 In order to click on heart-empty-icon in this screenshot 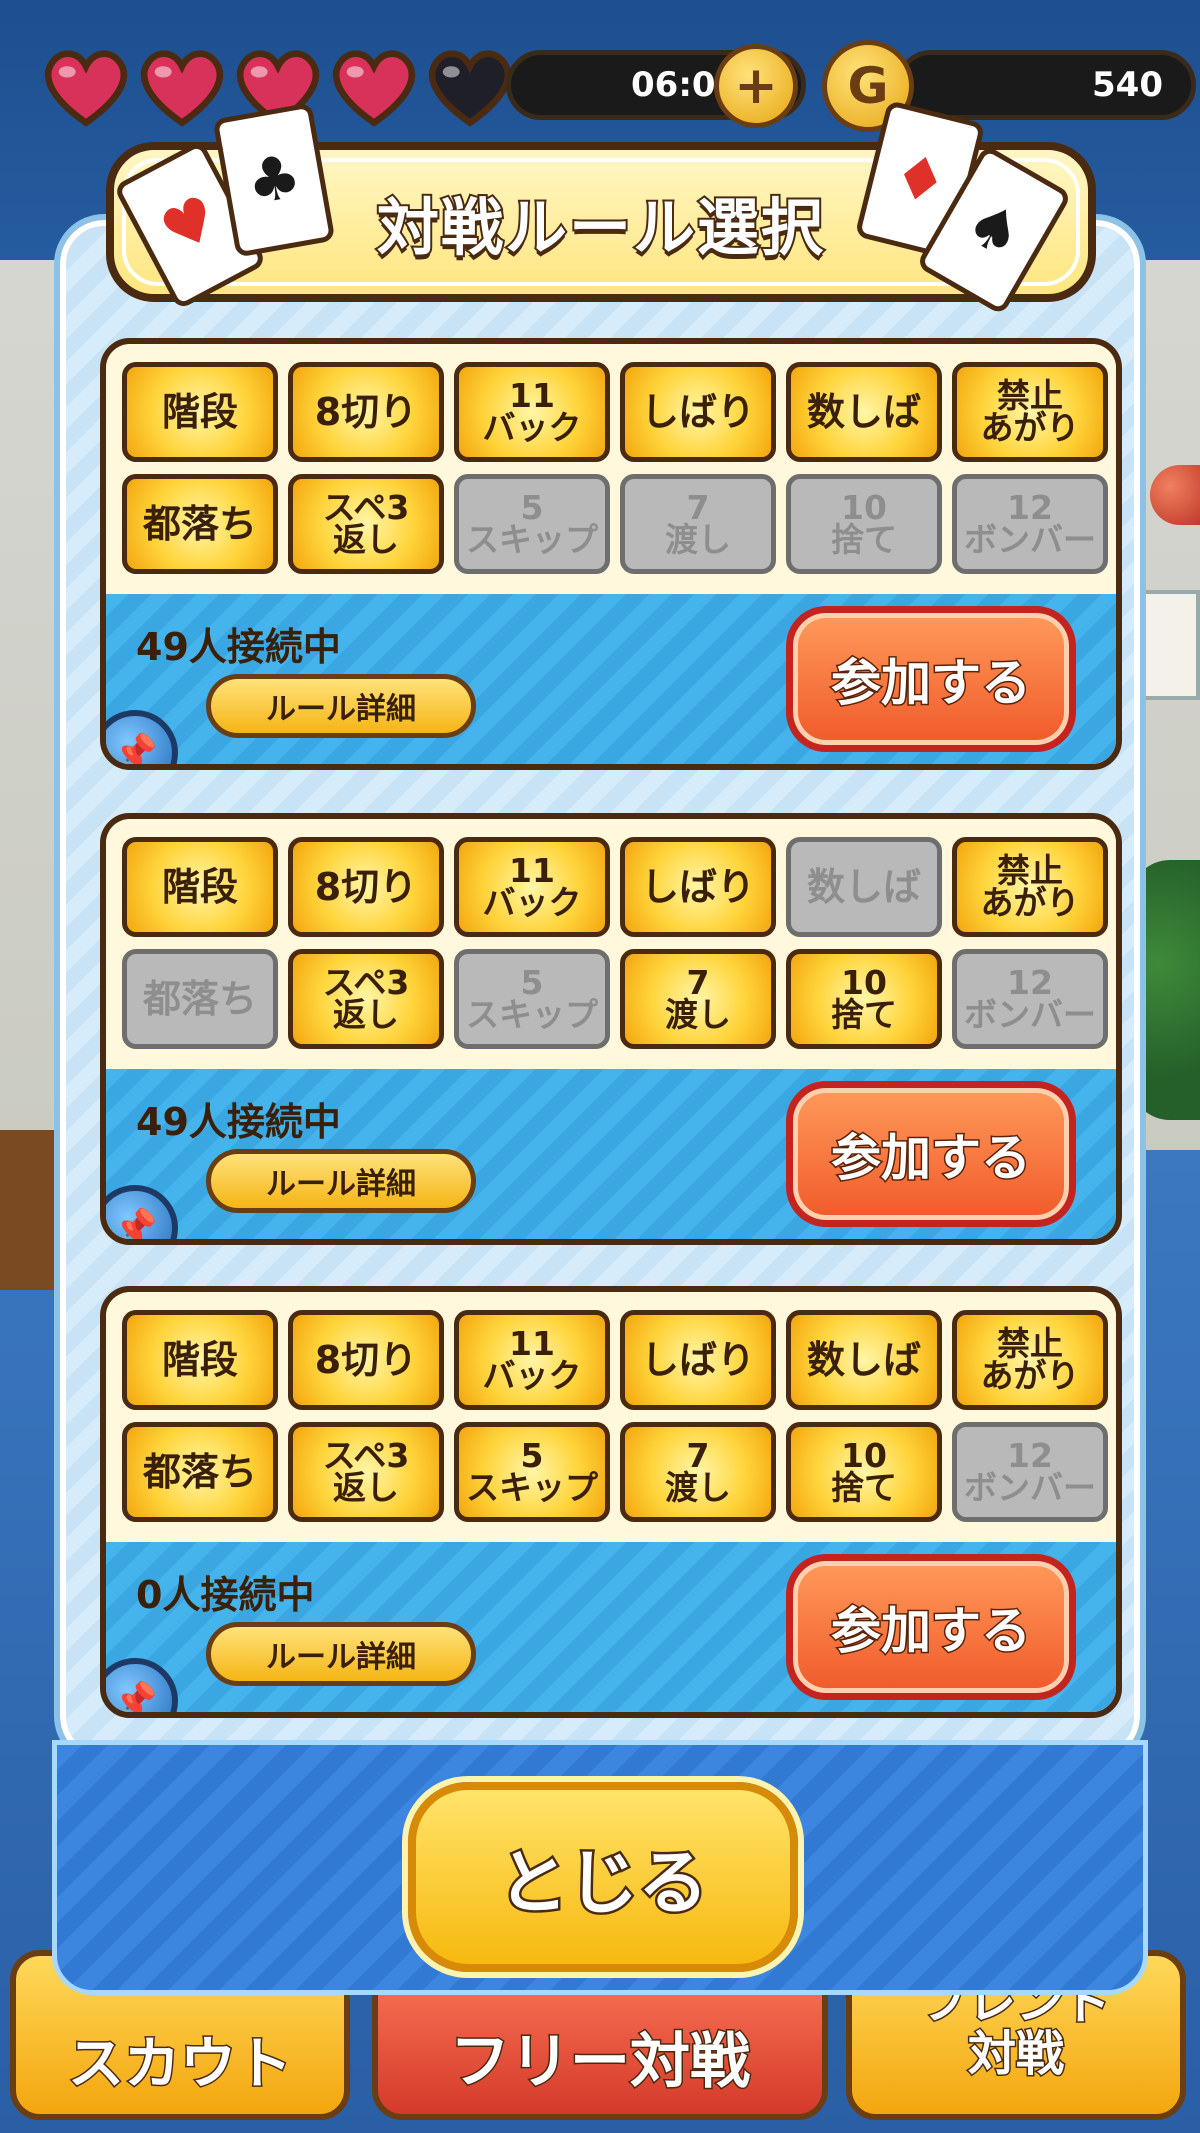, I will do `click(470, 86)`.